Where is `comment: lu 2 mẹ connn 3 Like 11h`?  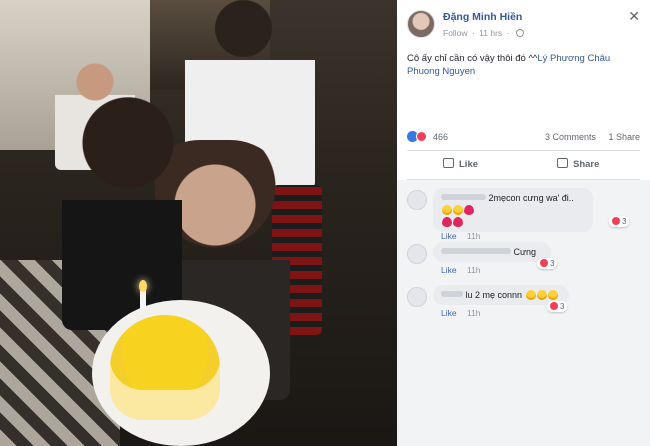 comment: lu 2 mẹ connn 3 Like 11h is located at coordinates (523, 305).